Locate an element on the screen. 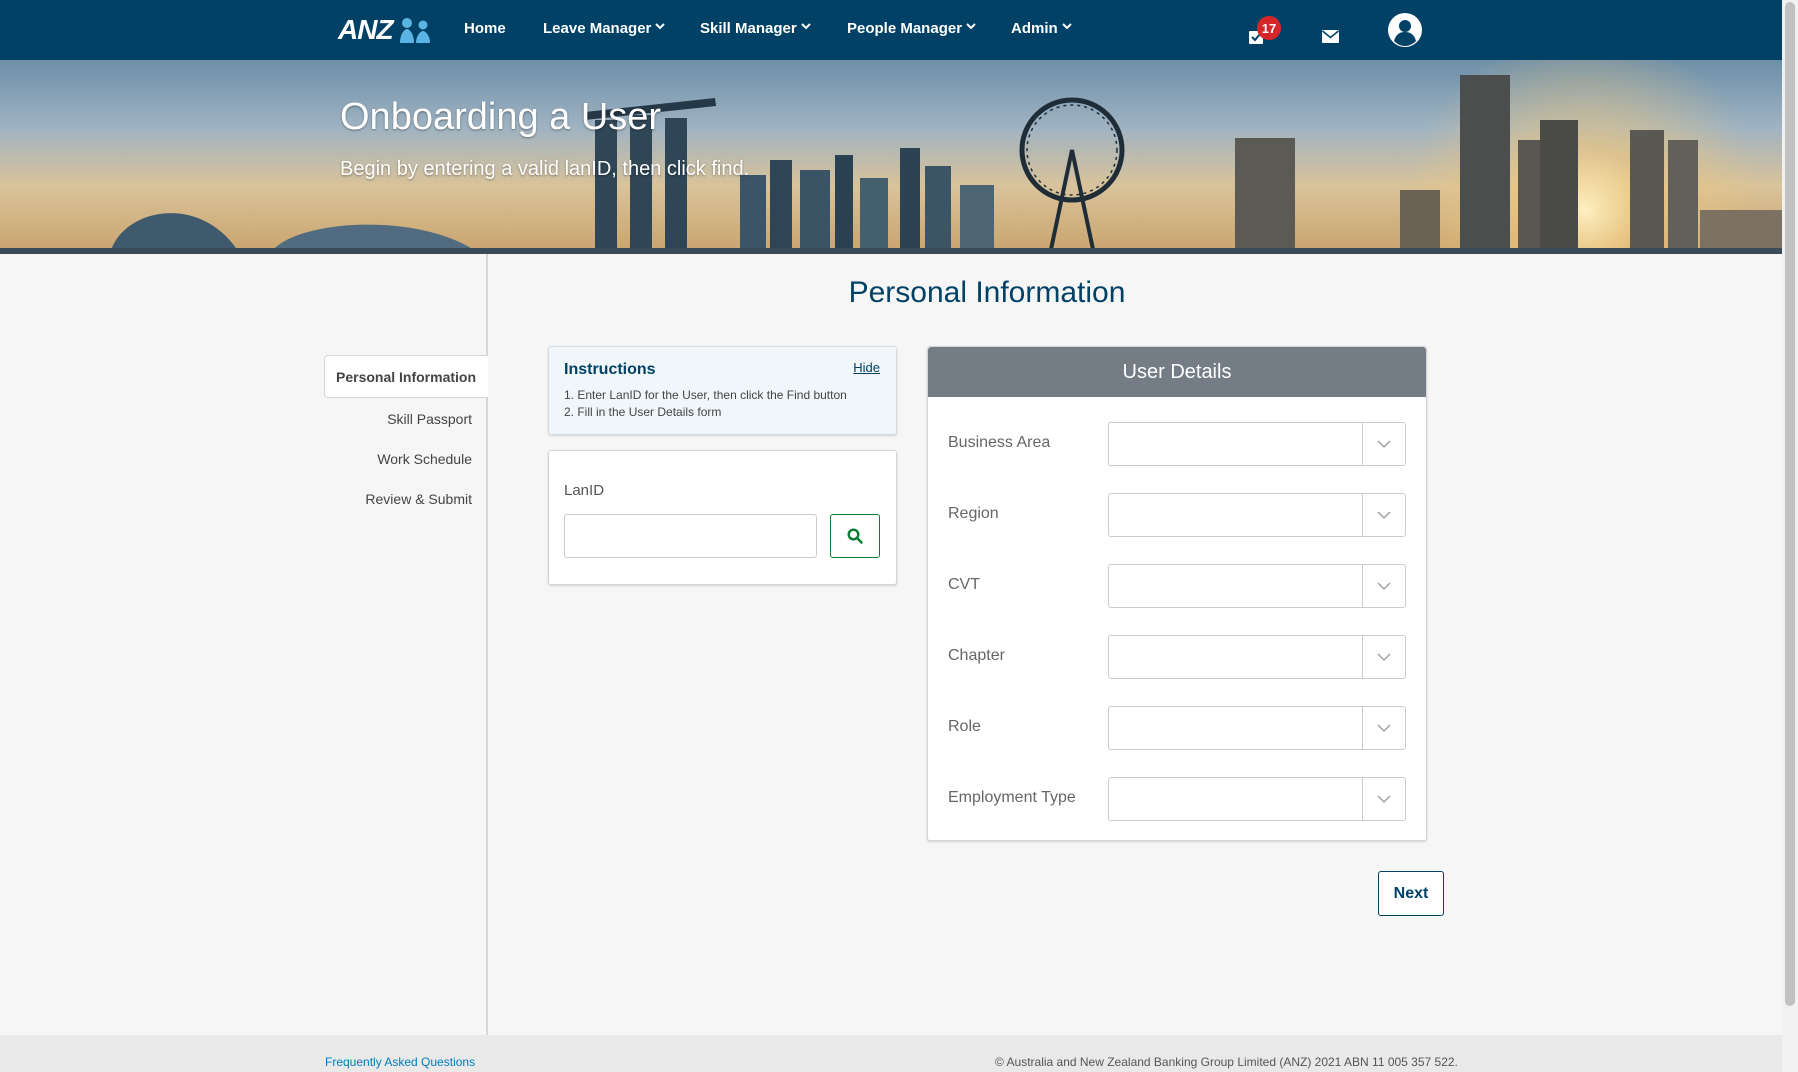 The width and height of the screenshot is (1798, 1072). page-title: Personal Information is located at coordinates (987, 292).